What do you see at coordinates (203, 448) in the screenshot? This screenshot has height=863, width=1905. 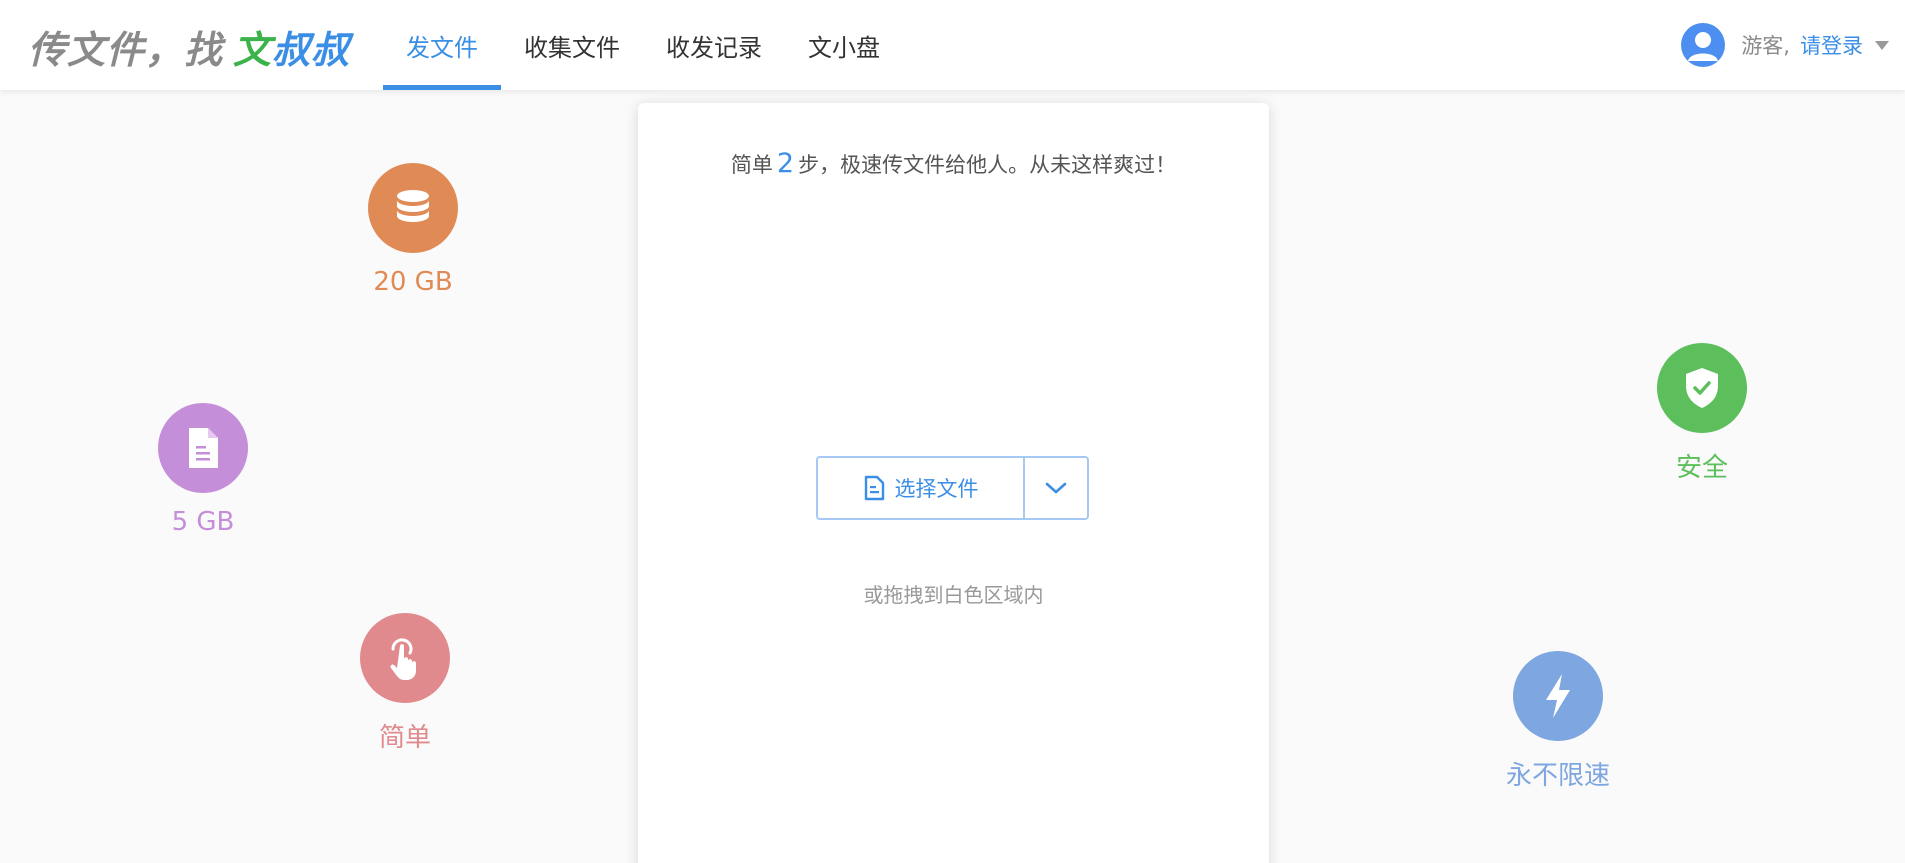 I see `document-icon` at bounding box center [203, 448].